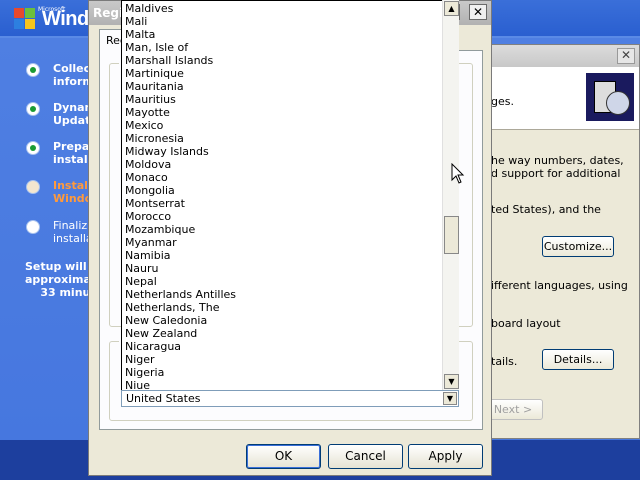  What do you see at coordinates (451, 381) in the screenshot?
I see `scroll-down-icon: ▼` at bounding box center [451, 381].